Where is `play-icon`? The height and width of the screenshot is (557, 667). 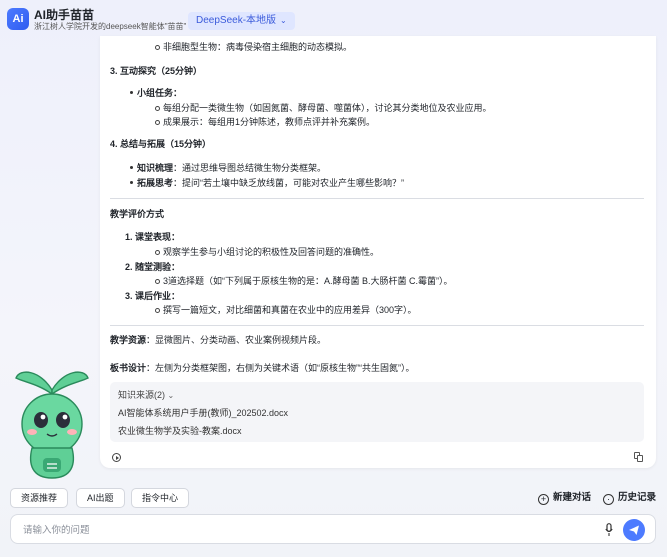
play-icon is located at coordinates (116, 457).